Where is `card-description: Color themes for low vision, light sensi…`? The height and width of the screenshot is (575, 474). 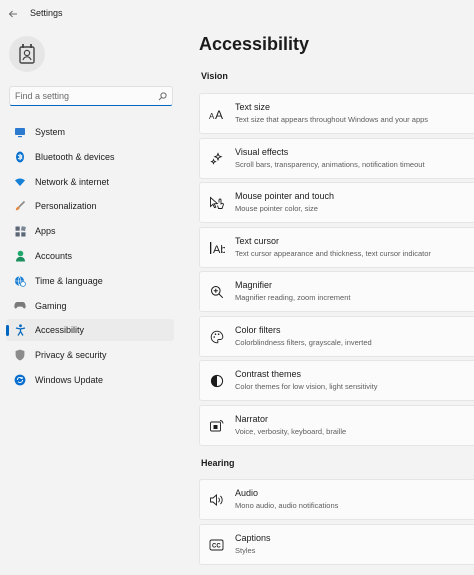
card-description: Color themes for low vision, light sensi… is located at coordinates (306, 386).